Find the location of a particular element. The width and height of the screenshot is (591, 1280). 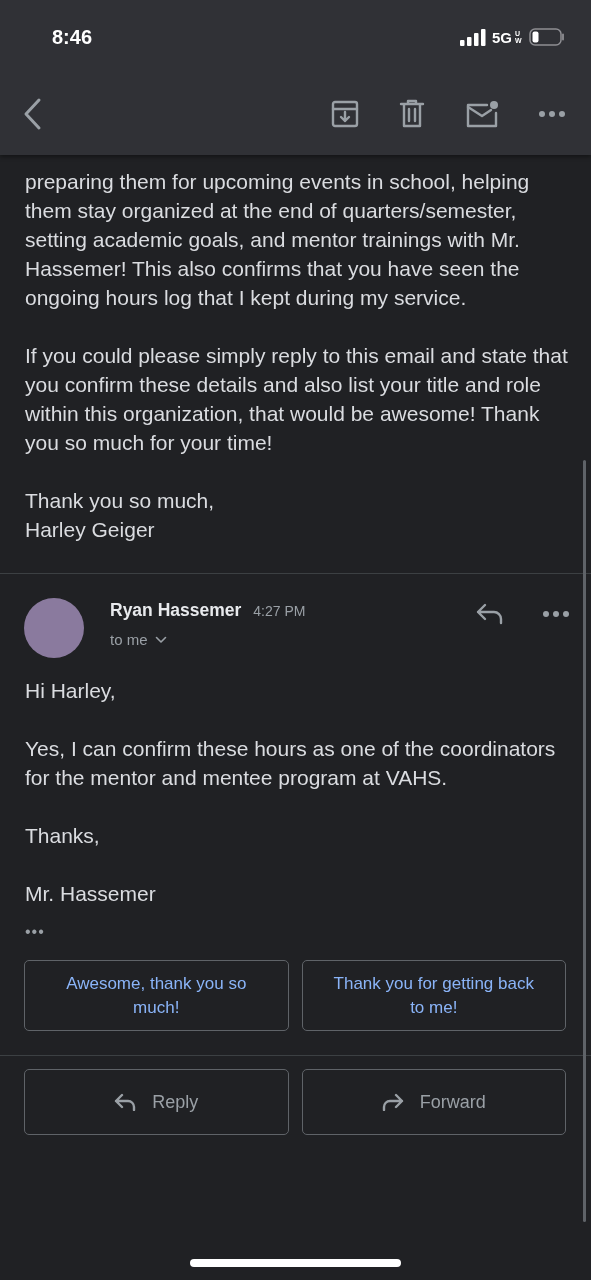

email-paragraph: Mr. Hassemer is located at coordinates (90, 894).